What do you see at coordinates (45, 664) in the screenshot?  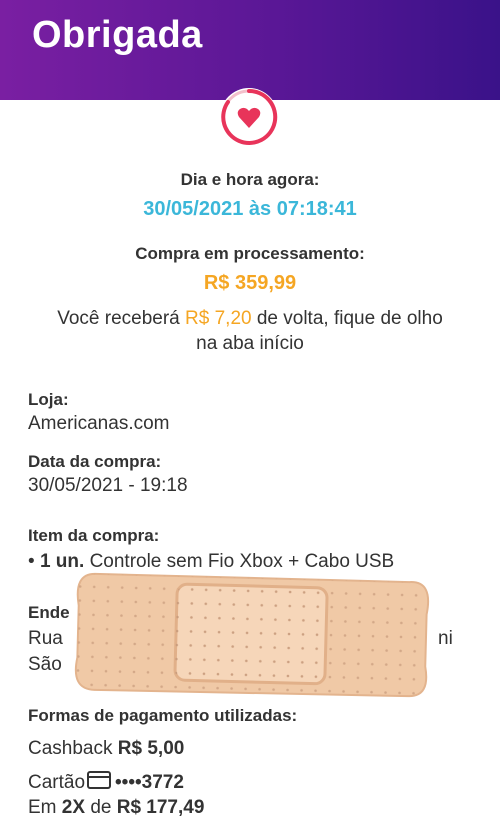 I see `address-line2: São` at bounding box center [45, 664].